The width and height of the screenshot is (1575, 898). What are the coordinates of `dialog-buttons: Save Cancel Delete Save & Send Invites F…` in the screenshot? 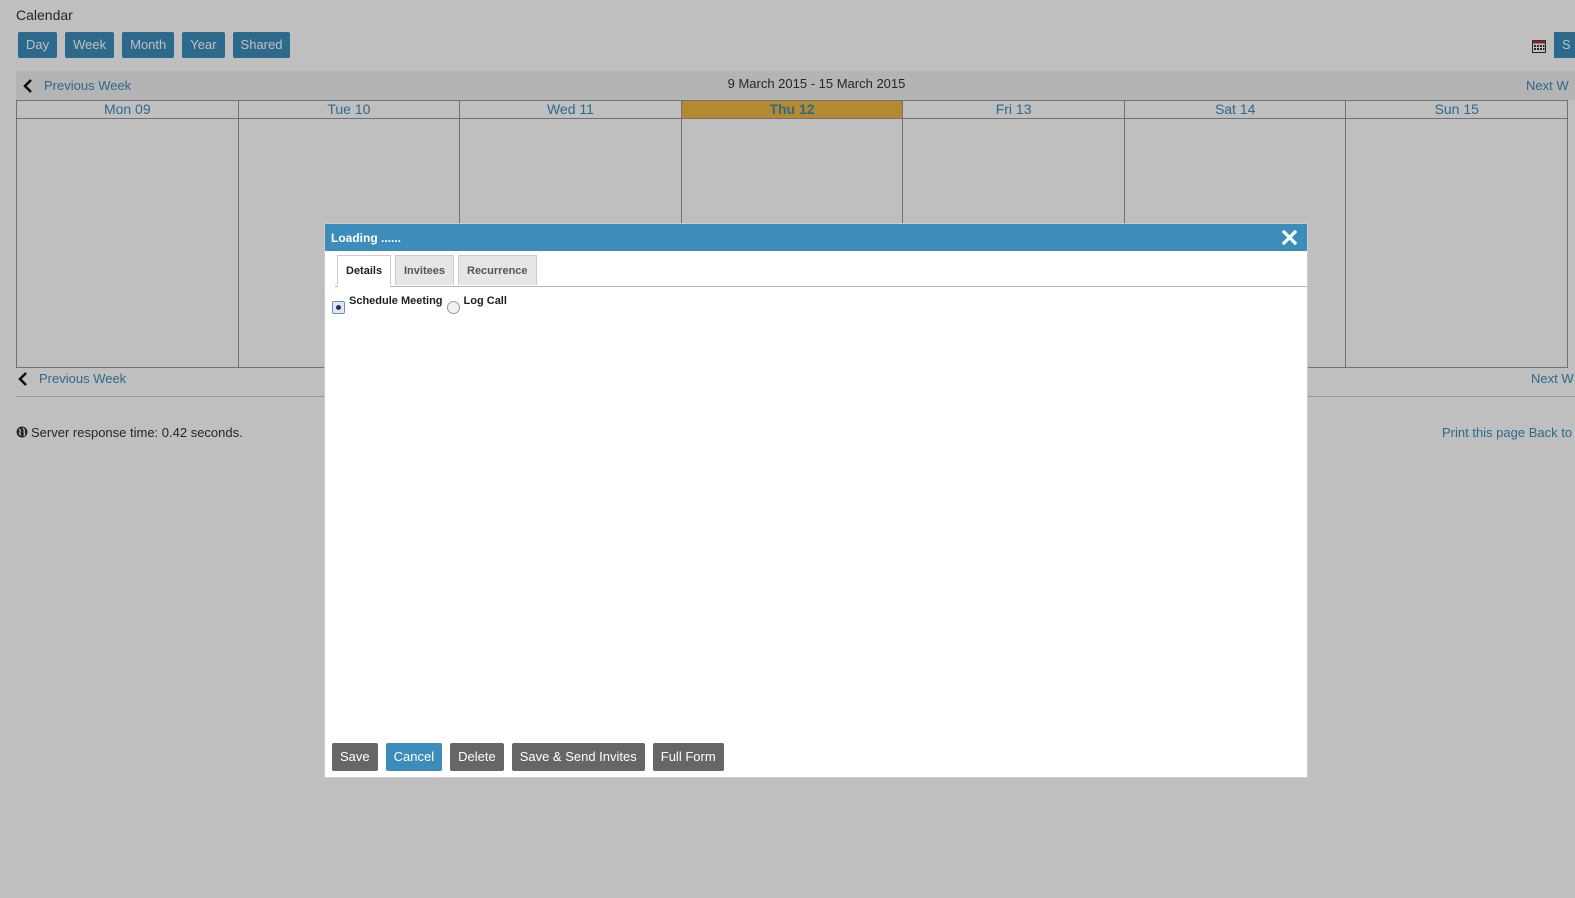 It's located at (528, 757).